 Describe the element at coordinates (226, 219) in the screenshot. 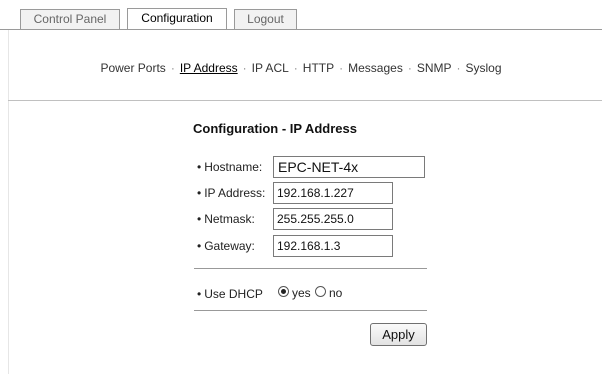

I see `netmask-label: Netmask:` at that location.